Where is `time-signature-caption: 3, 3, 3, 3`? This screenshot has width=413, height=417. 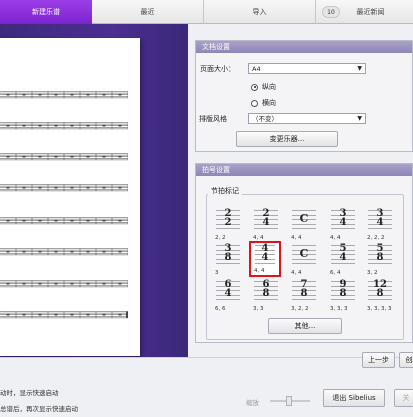
time-signature-caption: 3, 3, 3, 3 is located at coordinates (379, 309).